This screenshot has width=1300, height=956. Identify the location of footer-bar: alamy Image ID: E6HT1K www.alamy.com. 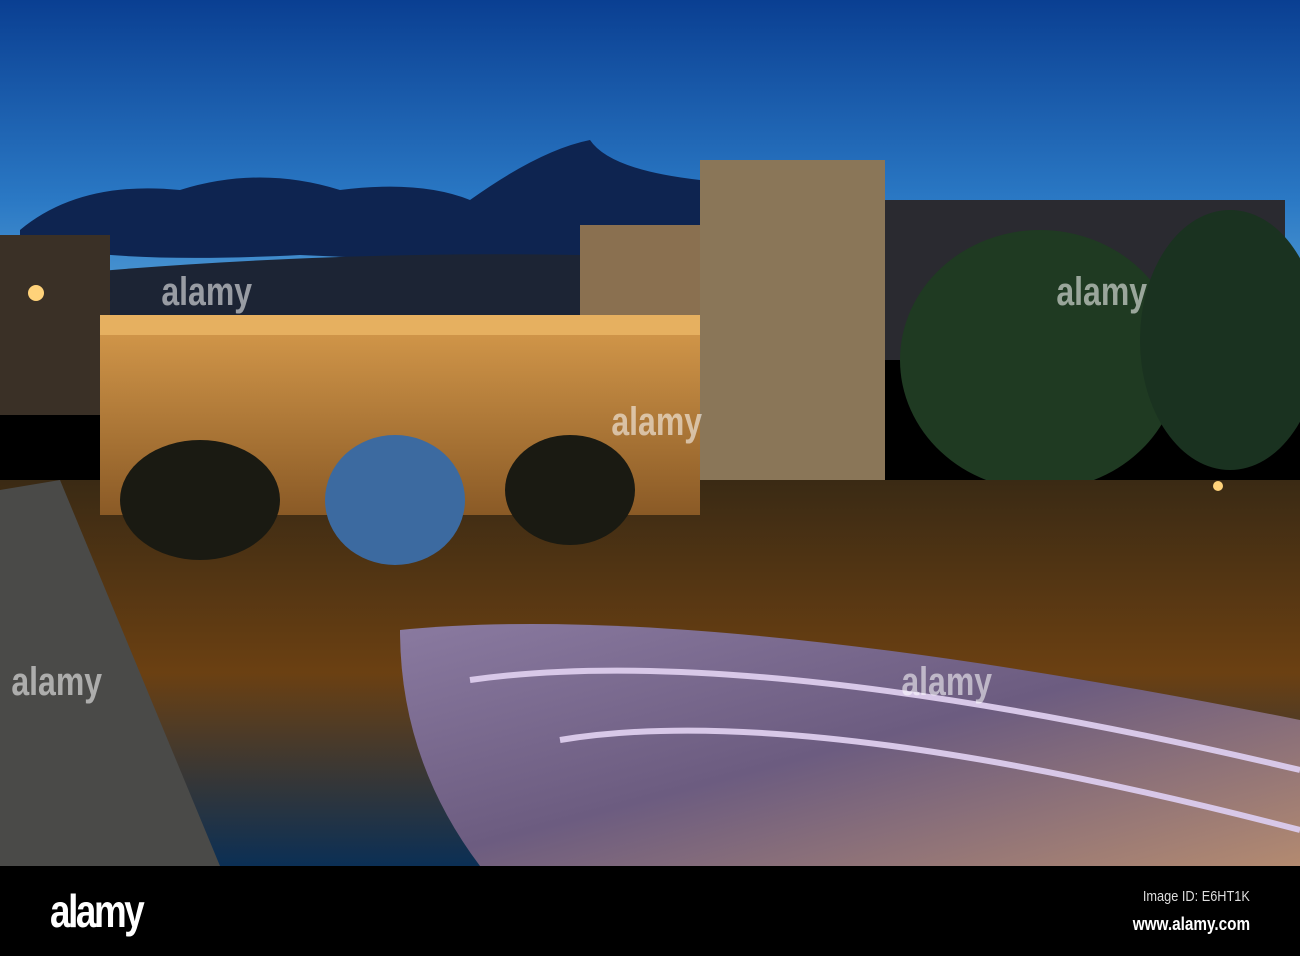
(650, 911).